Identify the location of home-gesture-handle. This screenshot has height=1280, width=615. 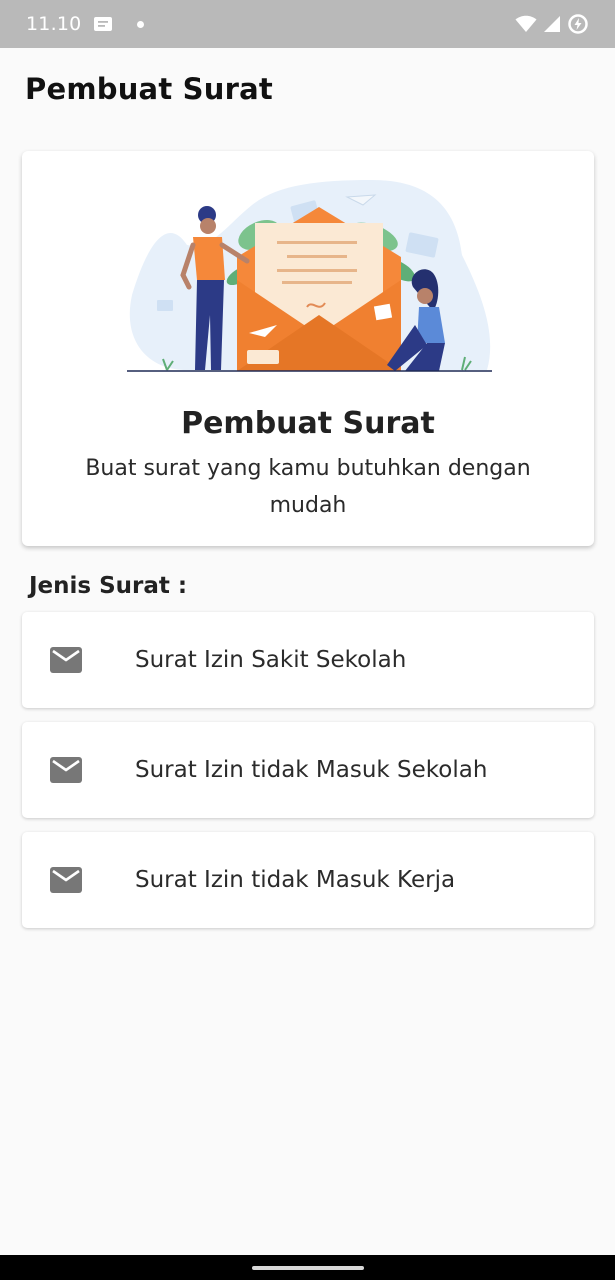
(308, 1268).